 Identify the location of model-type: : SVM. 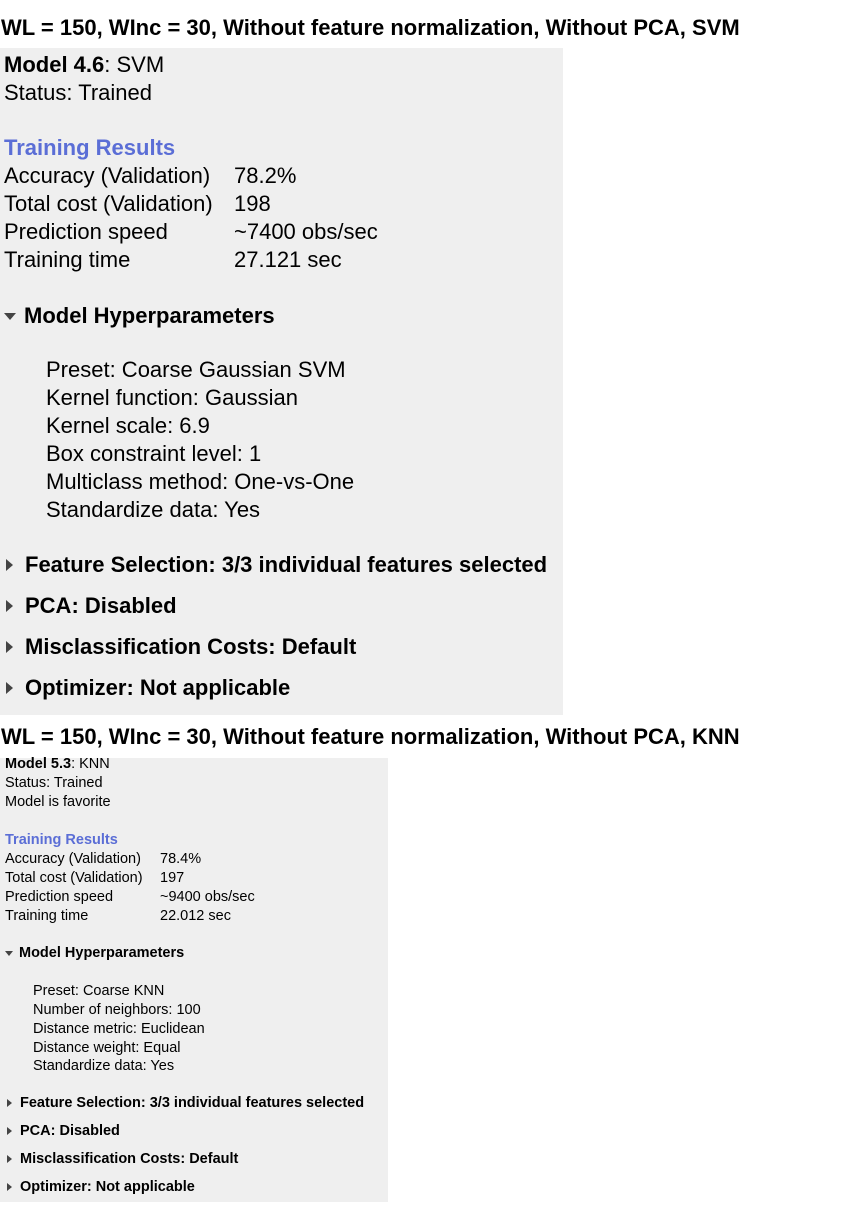
(134, 64).